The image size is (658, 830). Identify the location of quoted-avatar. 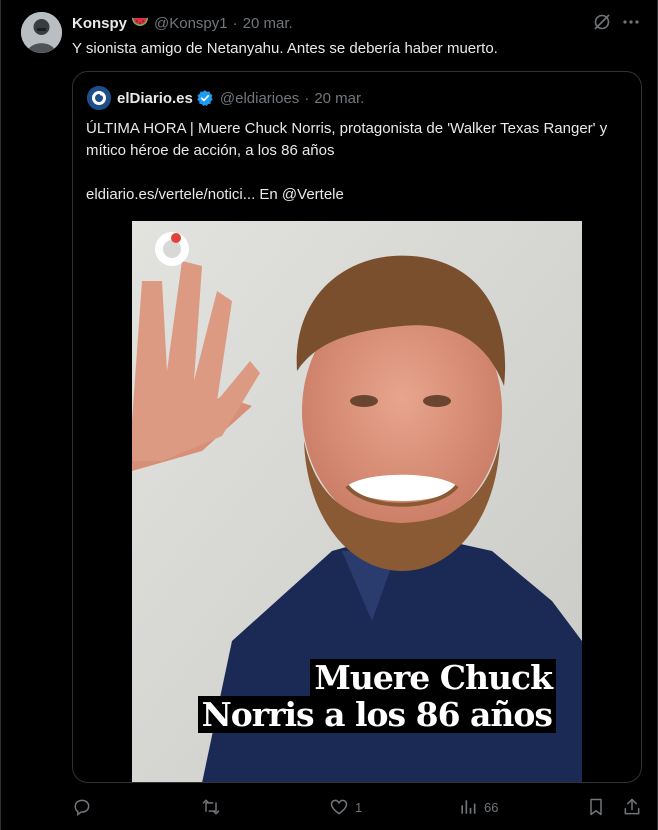
(99, 98).